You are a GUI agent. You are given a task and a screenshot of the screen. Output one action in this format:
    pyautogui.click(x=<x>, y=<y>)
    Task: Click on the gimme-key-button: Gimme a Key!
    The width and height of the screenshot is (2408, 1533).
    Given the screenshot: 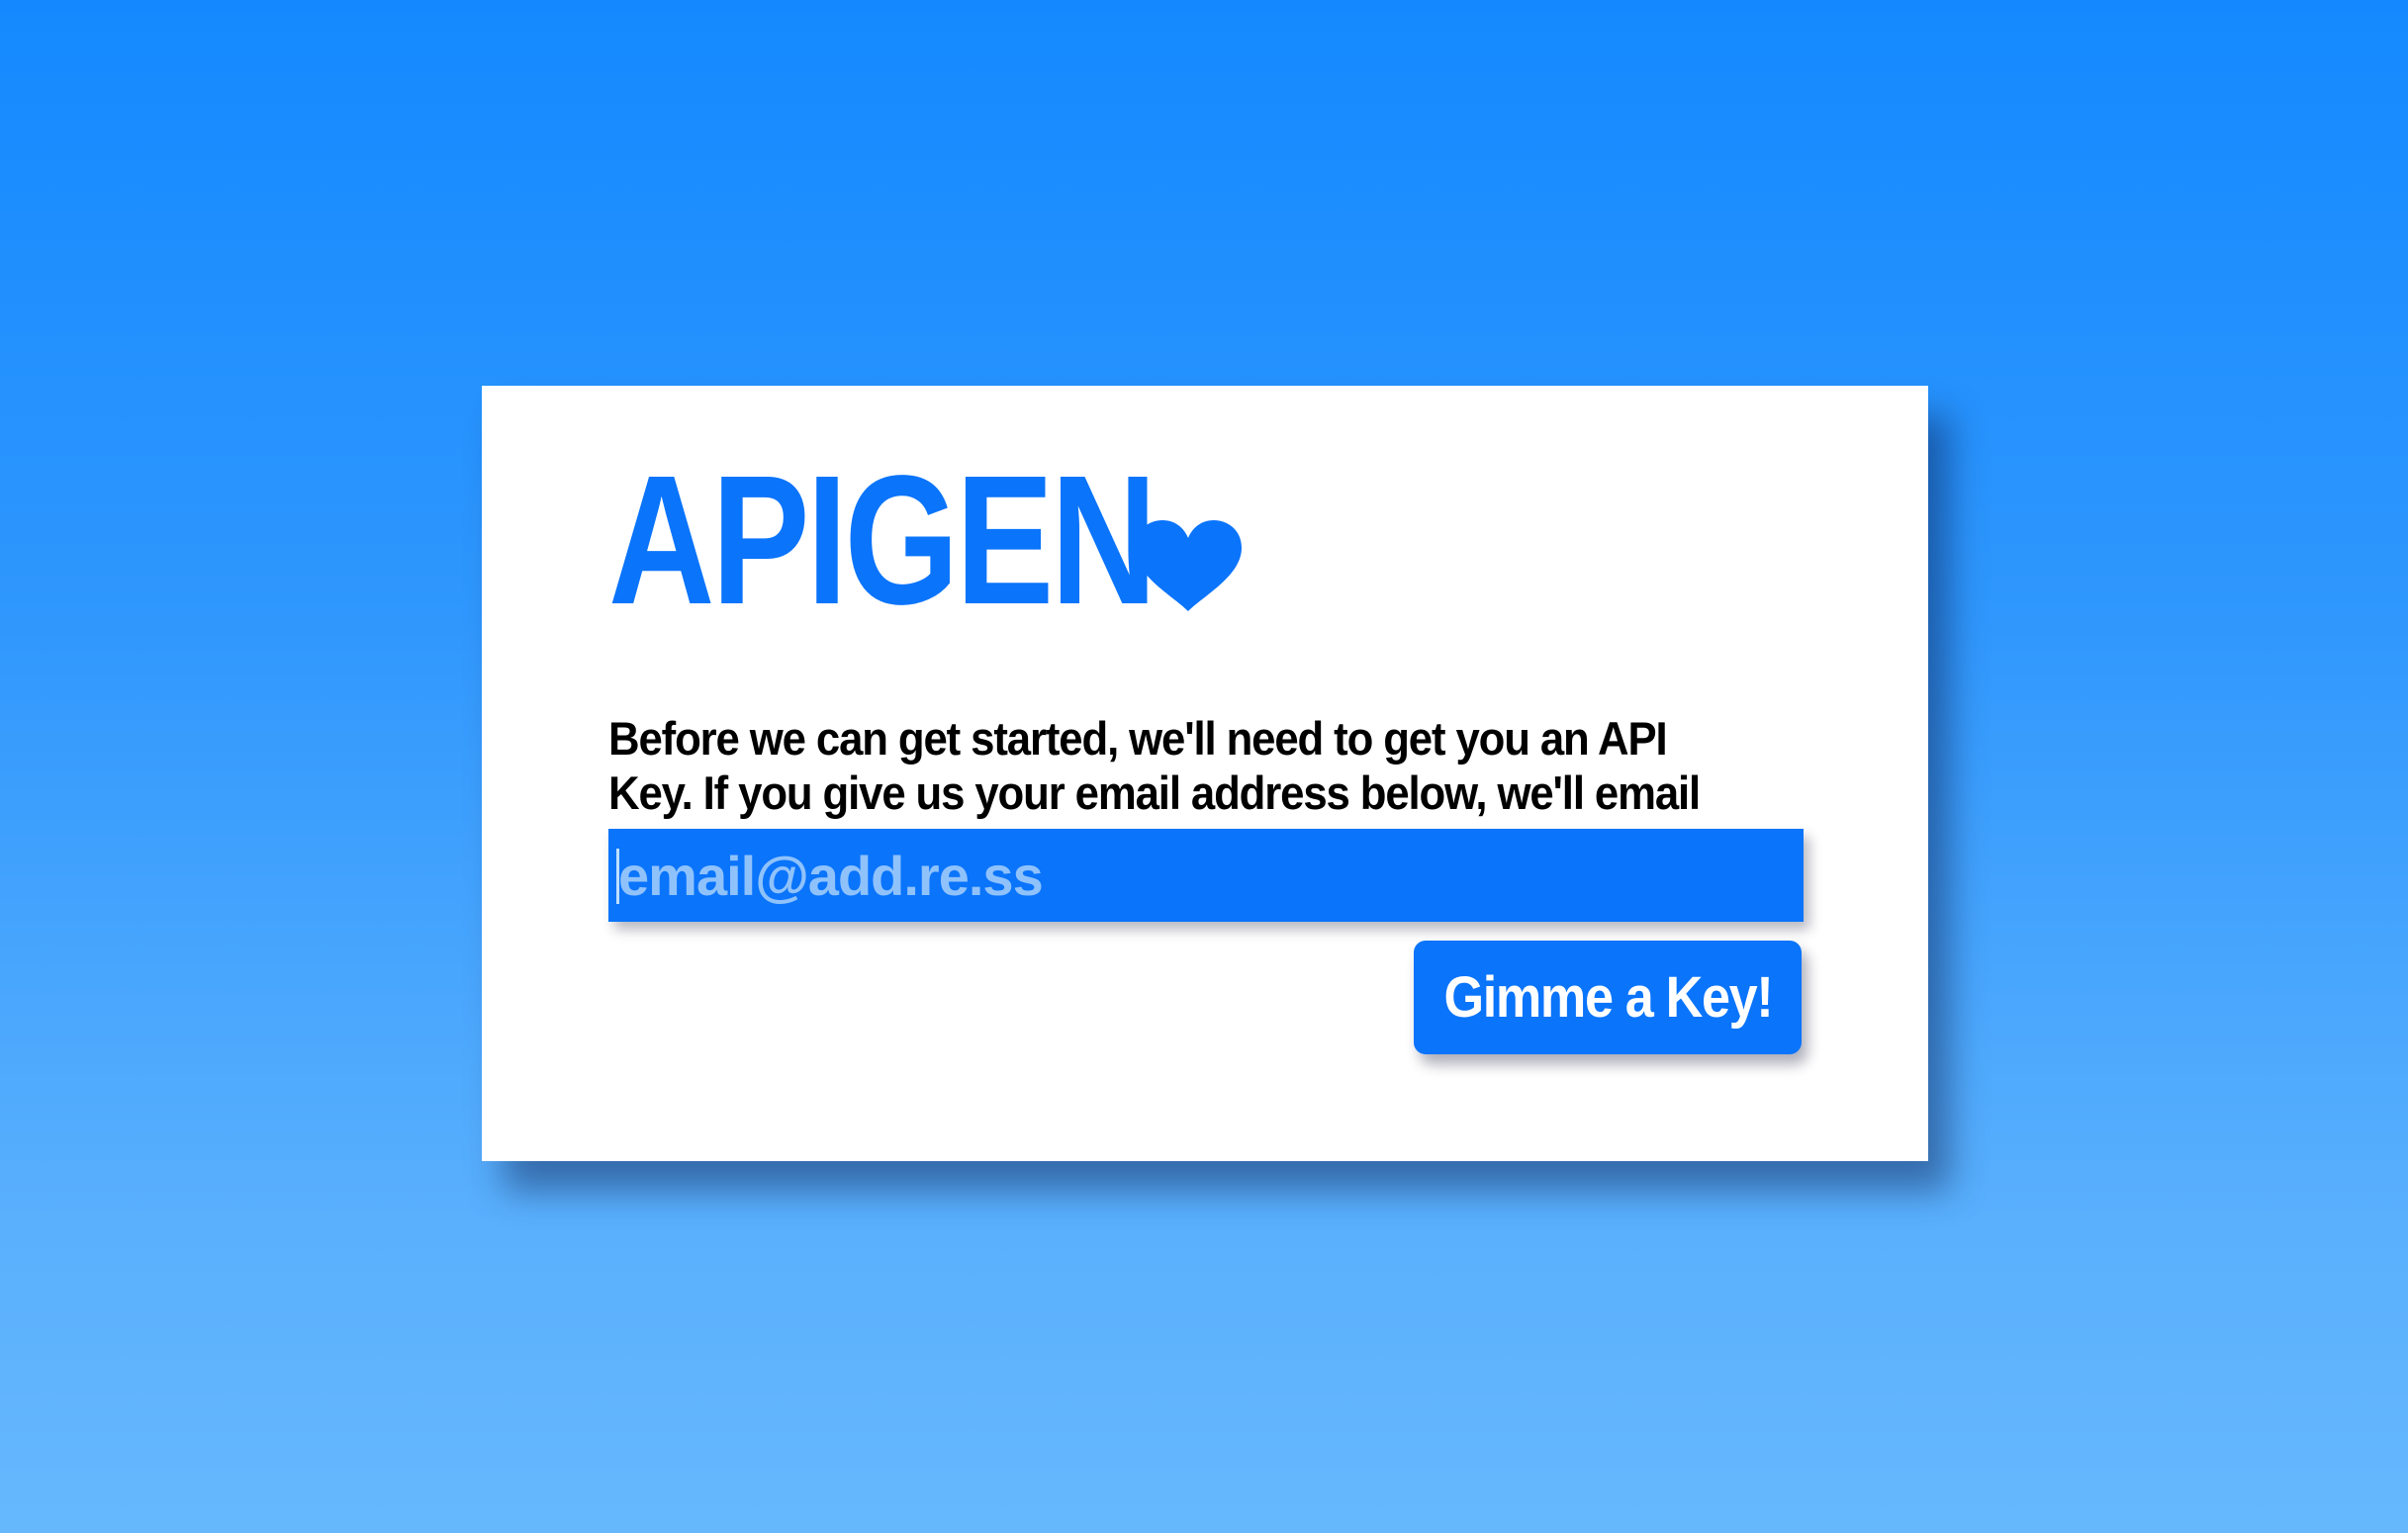 What is the action you would take?
    pyautogui.click(x=1608, y=997)
    